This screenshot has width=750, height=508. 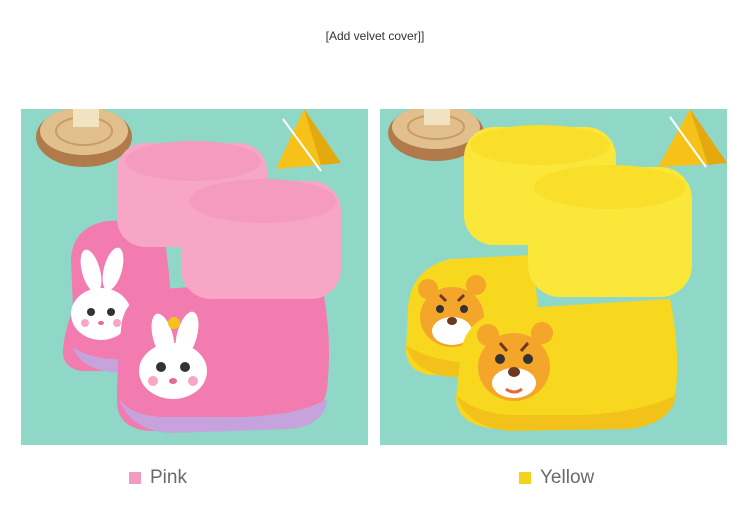 I want to click on color-option-pink: Pink, so click(x=158, y=478).